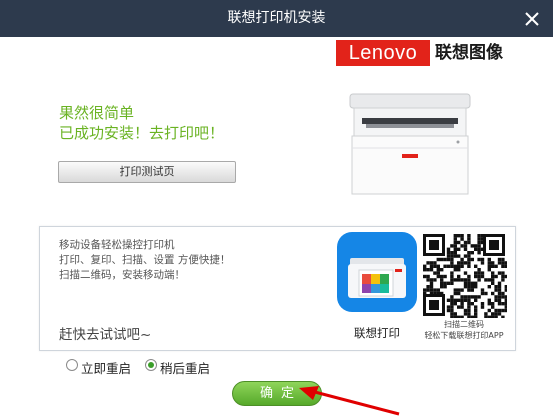 The height and width of the screenshot is (417, 553). I want to click on radio-selected-dot, so click(151, 365).